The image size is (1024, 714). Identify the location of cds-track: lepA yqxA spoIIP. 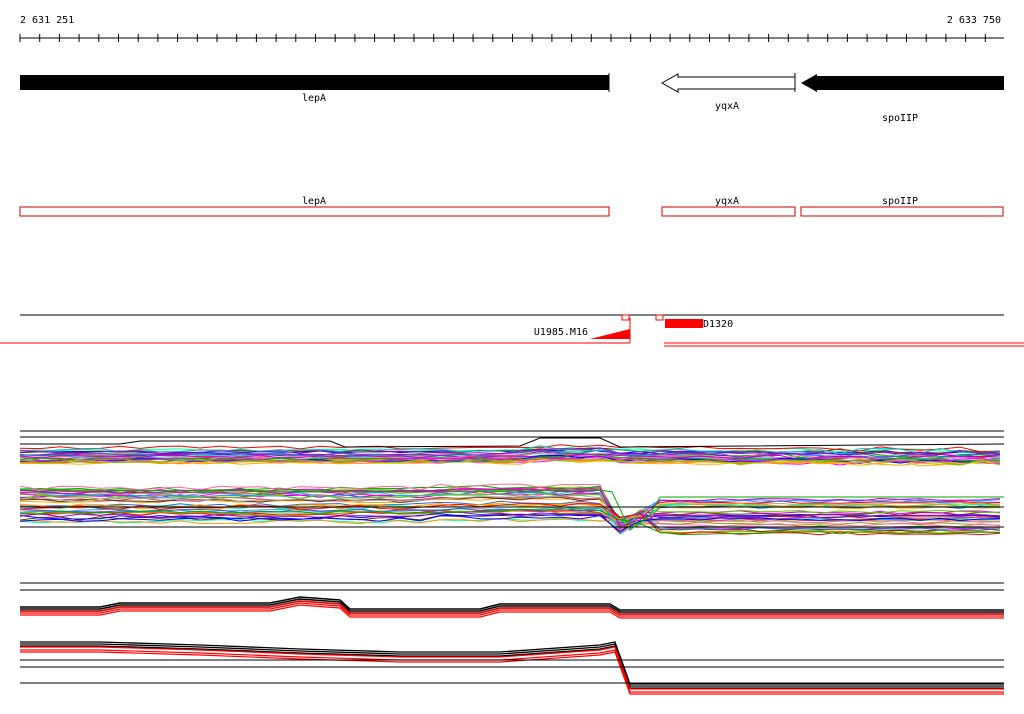
(511, 206).